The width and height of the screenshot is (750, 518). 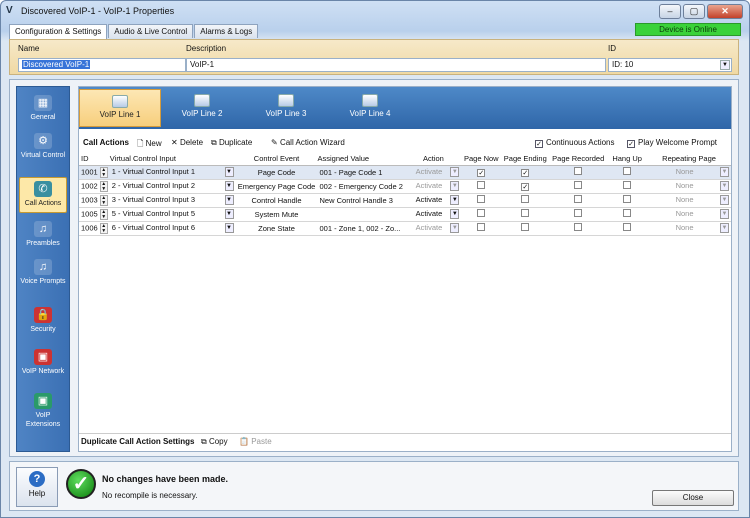 What do you see at coordinates (43, 153) in the screenshot?
I see `sidebar-item-virtual-control: ⚙ Virtual Control` at bounding box center [43, 153].